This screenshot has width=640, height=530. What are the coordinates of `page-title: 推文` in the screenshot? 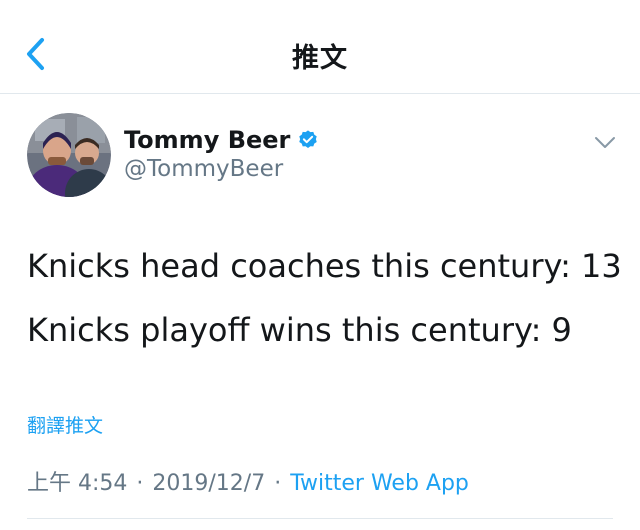 It's located at (320, 58).